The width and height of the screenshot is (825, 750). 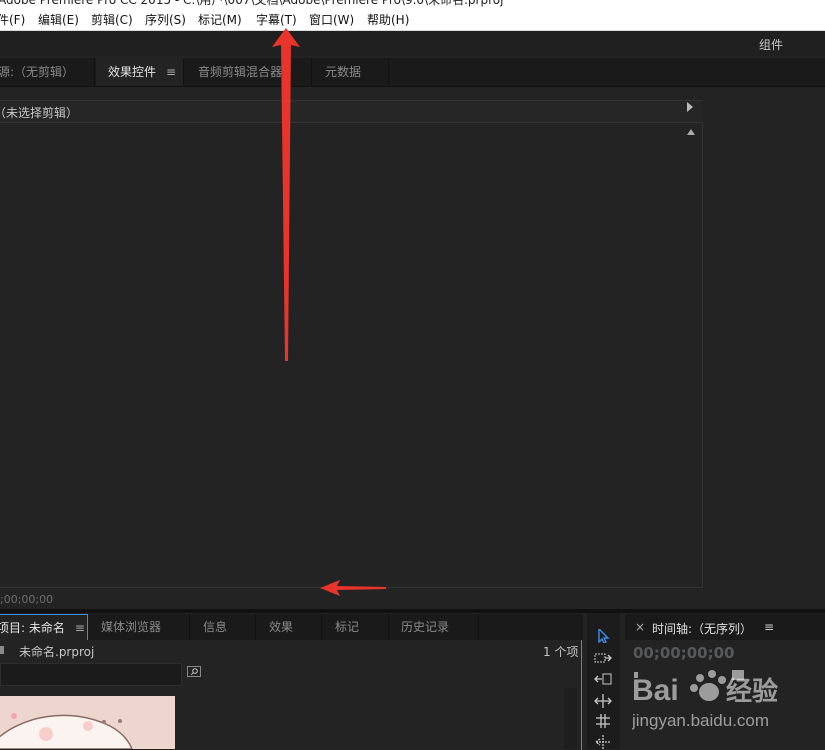 What do you see at coordinates (690, 107) in the screenshot?
I see `expand-arrow-icon` at bounding box center [690, 107].